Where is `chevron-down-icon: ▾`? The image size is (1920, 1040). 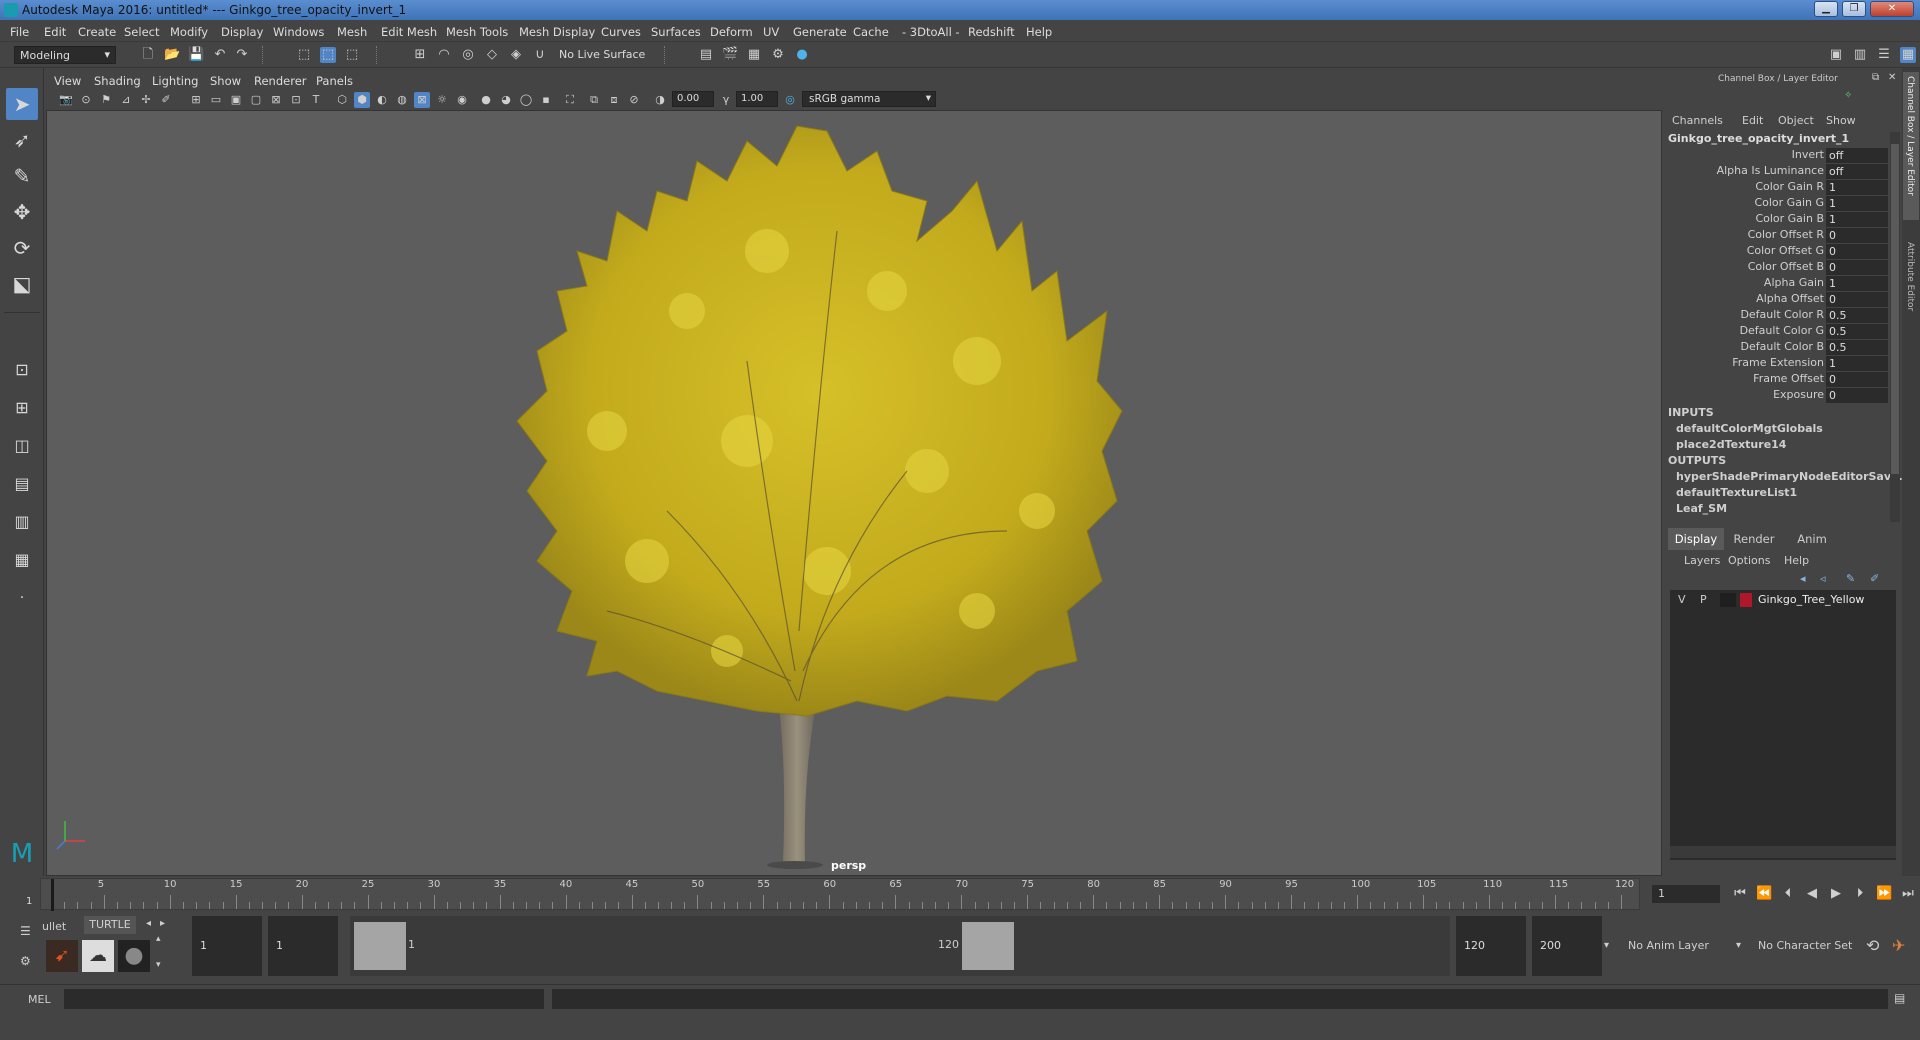 chevron-down-icon: ▾ is located at coordinates (1738, 945).